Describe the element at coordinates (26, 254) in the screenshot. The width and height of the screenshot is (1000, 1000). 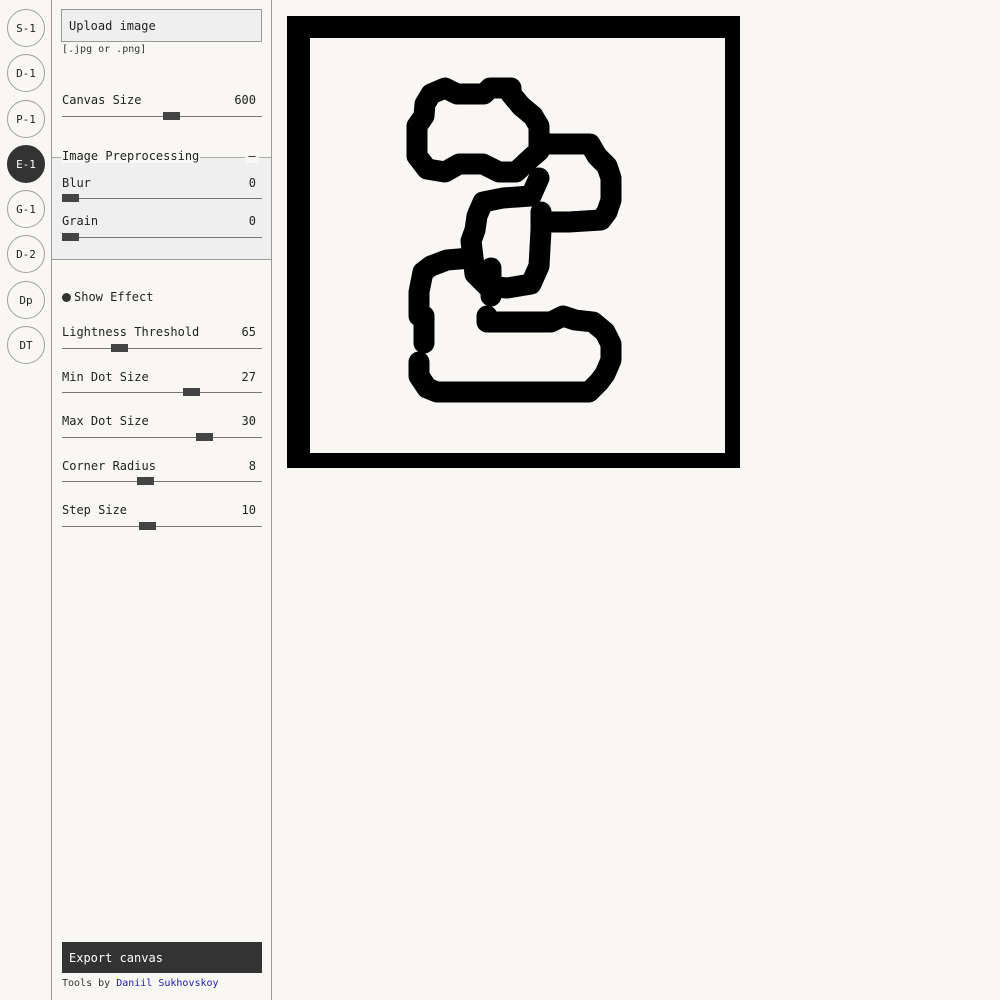
I see `tool-button-d2: D-2` at that location.